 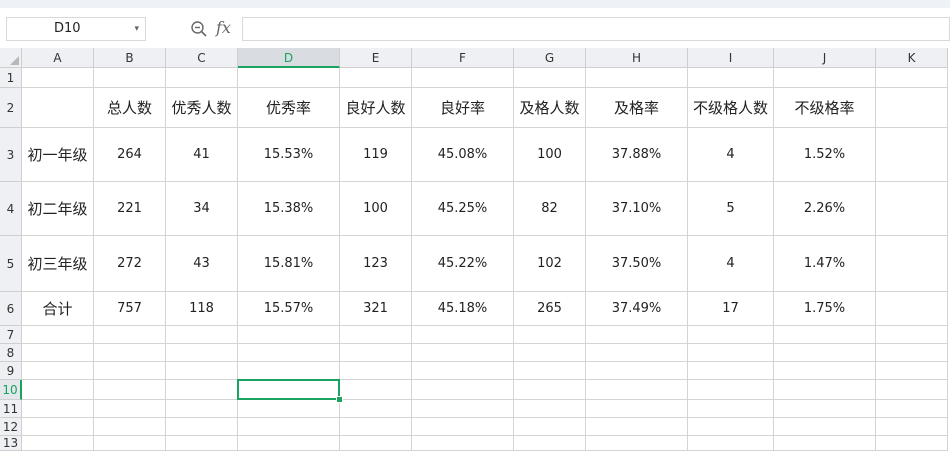 What do you see at coordinates (731, 353) in the screenshot?
I see `cell-i8` at bounding box center [731, 353].